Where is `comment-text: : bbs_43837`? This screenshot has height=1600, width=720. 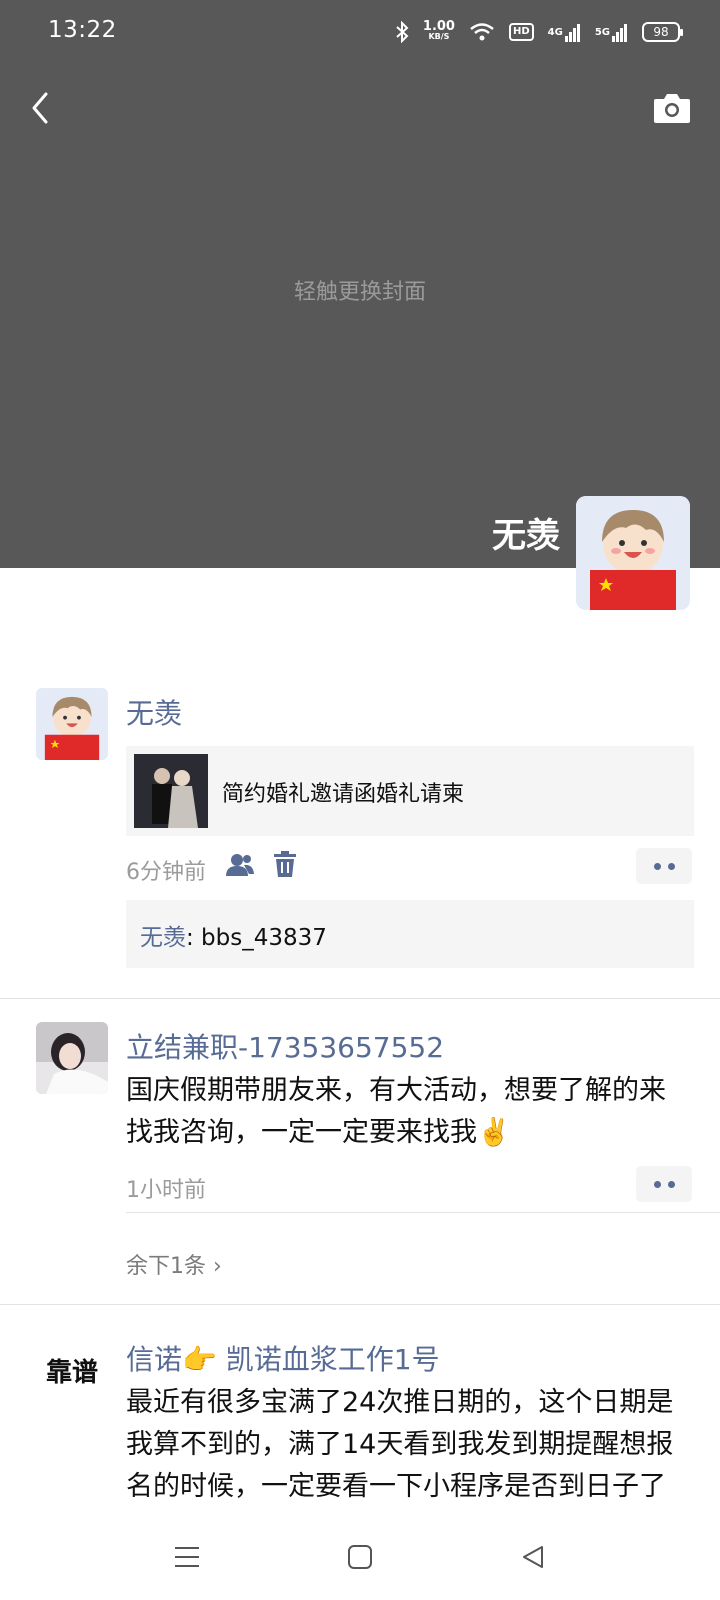
comment-text: : bbs_43837 is located at coordinates (256, 938).